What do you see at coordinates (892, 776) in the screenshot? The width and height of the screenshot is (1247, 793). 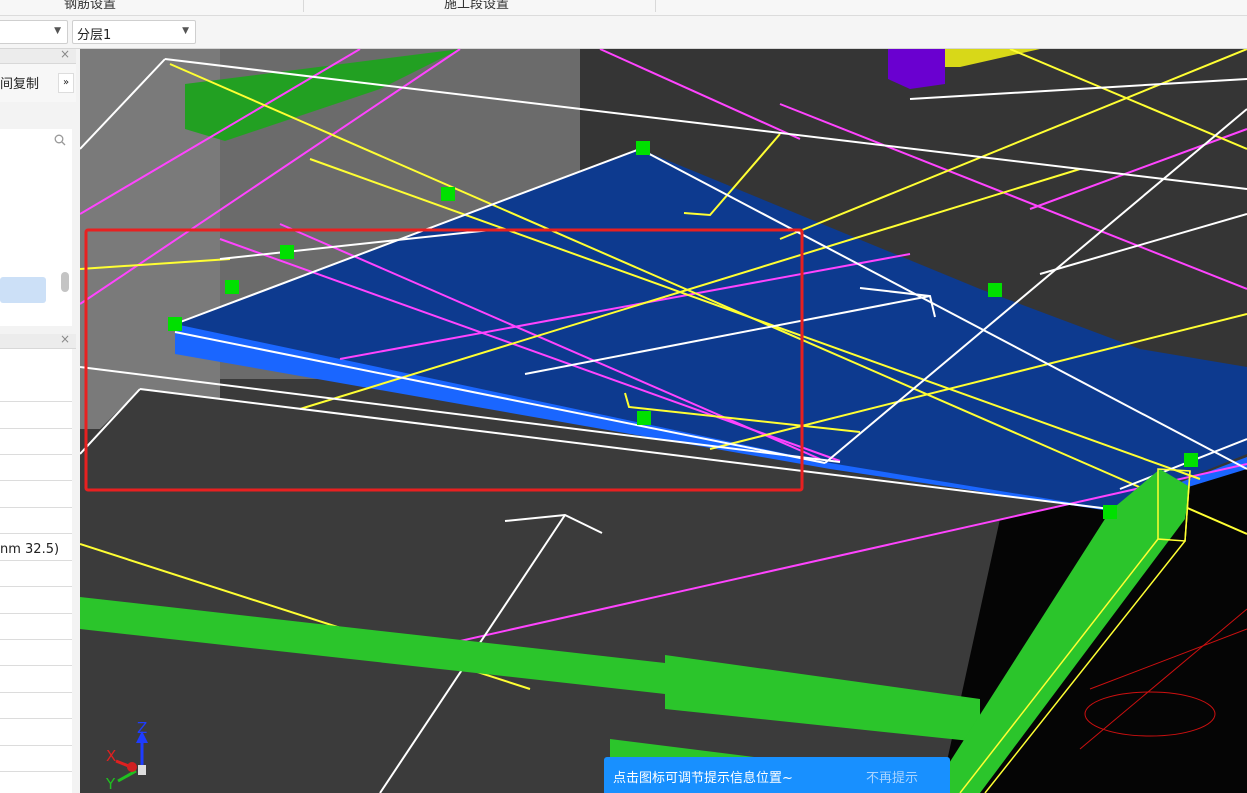 I see `dismiss-hint-link: 不再提示` at bounding box center [892, 776].